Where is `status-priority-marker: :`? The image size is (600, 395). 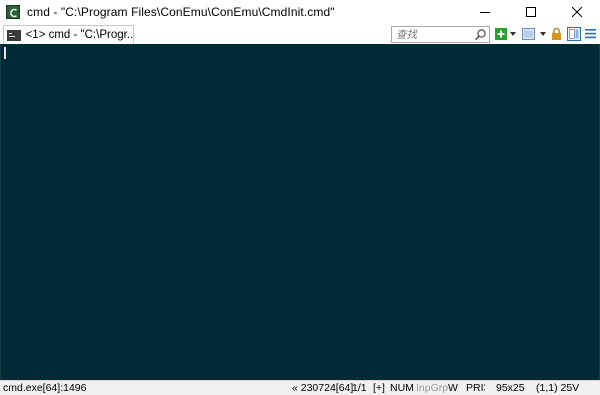
status-priority-marker: : is located at coordinates (484, 387).